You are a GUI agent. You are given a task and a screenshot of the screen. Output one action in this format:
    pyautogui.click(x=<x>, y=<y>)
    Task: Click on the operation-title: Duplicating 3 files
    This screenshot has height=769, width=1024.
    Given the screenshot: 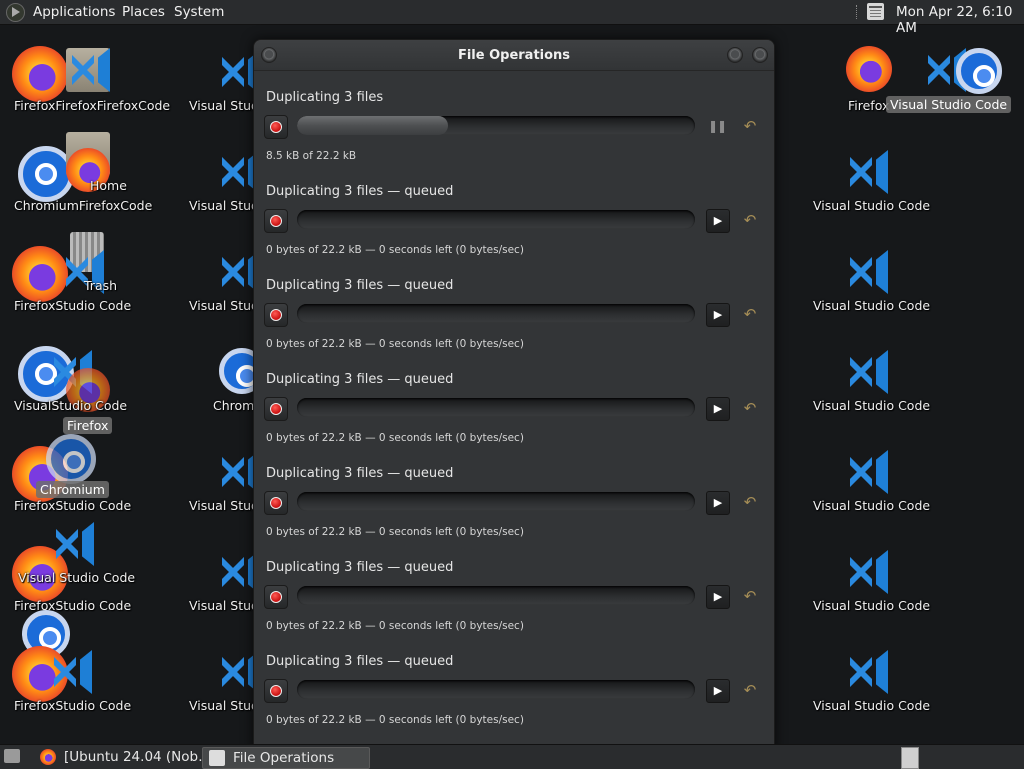 What is the action you would take?
    pyautogui.click(x=325, y=97)
    